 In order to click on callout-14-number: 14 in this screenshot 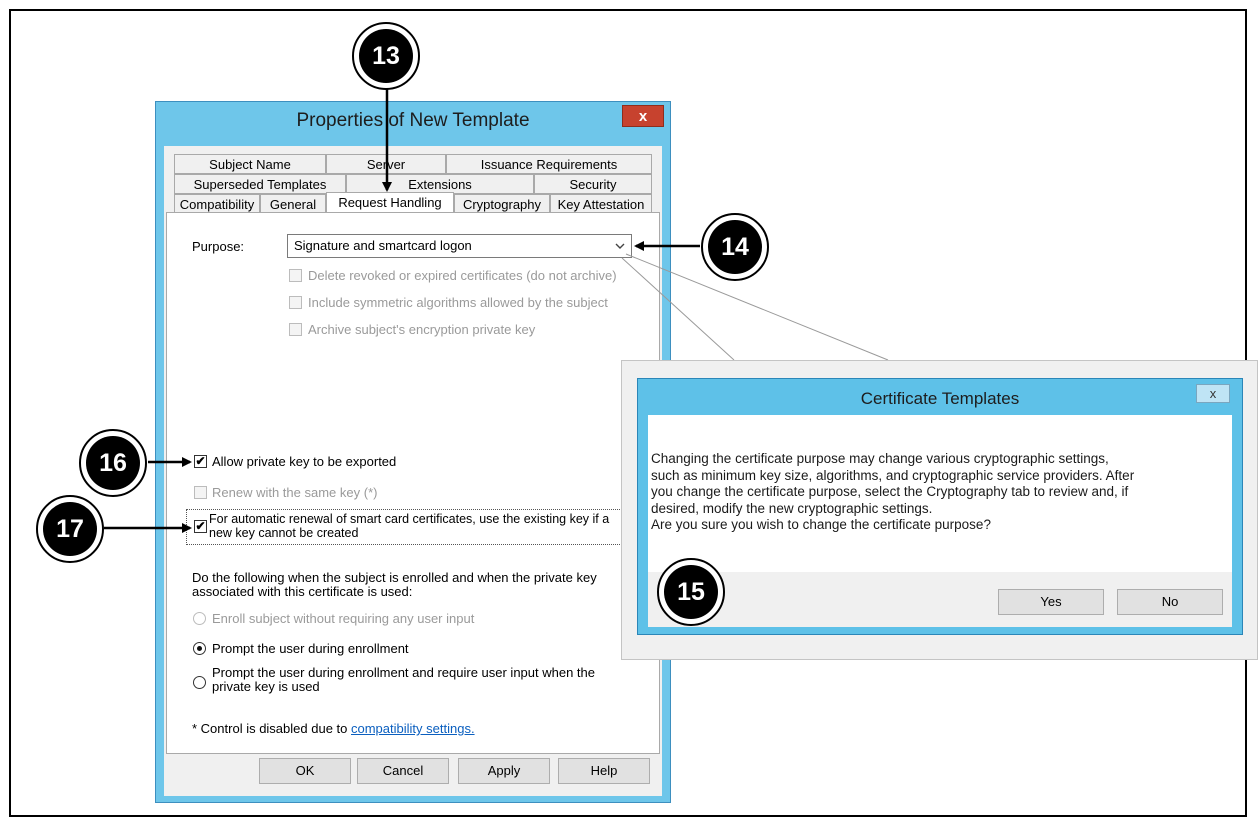, I will do `click(735, 247)`.